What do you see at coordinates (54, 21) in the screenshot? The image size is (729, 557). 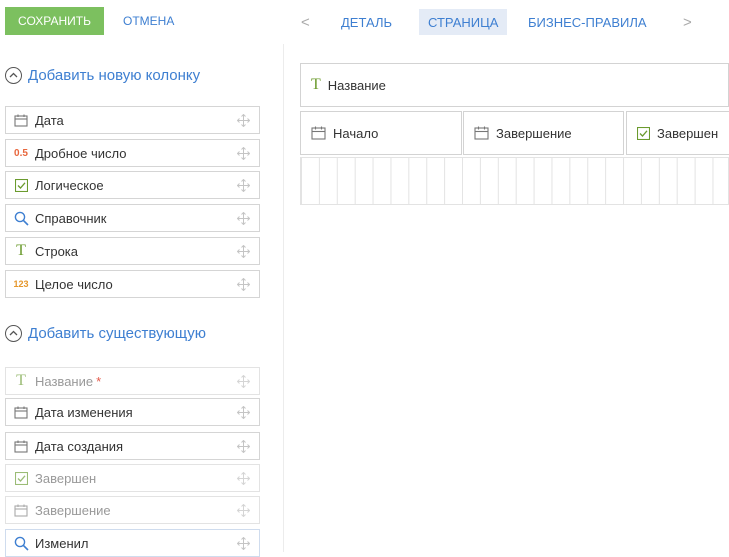 I see `save-button: СОХРАНИТЬ` at bounding box center [54, 21].